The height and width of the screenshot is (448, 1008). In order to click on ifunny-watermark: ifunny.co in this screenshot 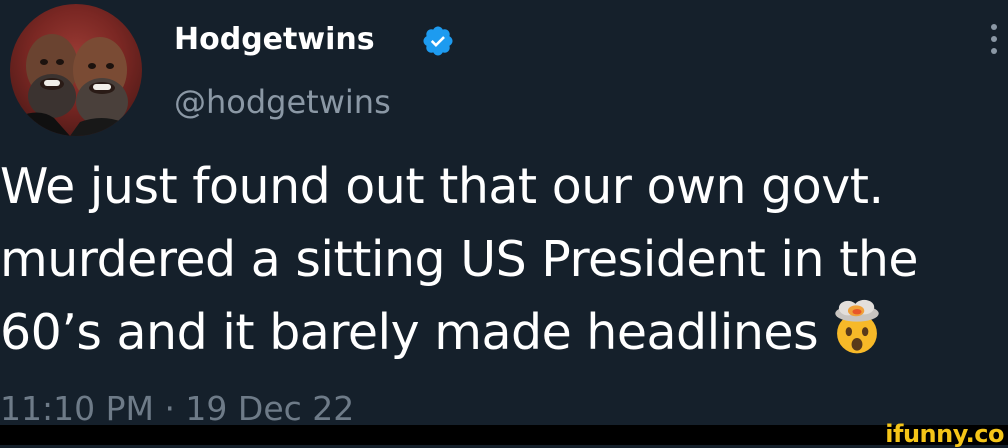, I will do `click(944, 434)`.